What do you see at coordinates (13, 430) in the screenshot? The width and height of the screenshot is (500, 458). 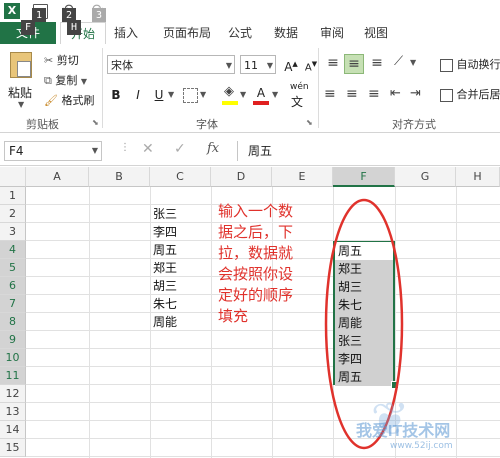 I see `row-header-14: 14` at bounding box center [13, 430].